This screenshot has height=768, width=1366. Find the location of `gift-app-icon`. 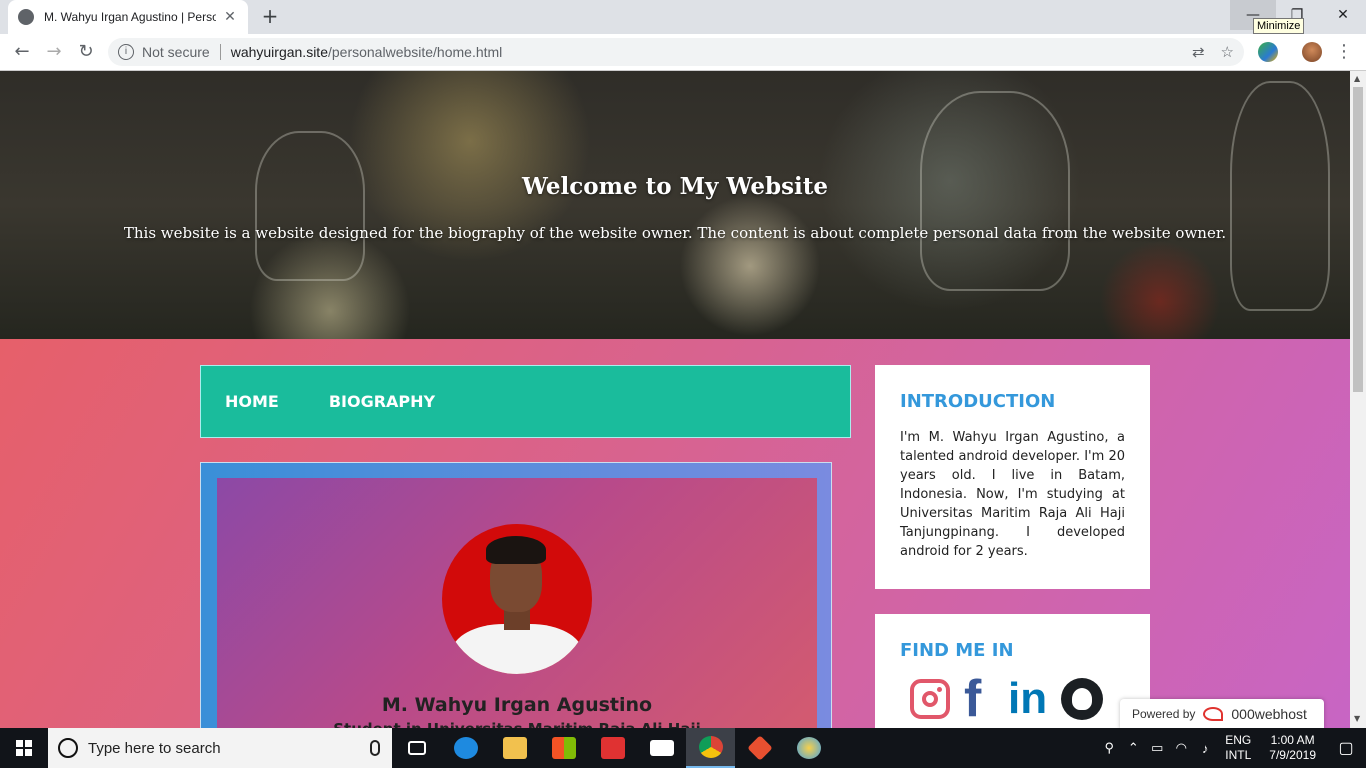

gift-app-icon is located at coordinates (612, 748).